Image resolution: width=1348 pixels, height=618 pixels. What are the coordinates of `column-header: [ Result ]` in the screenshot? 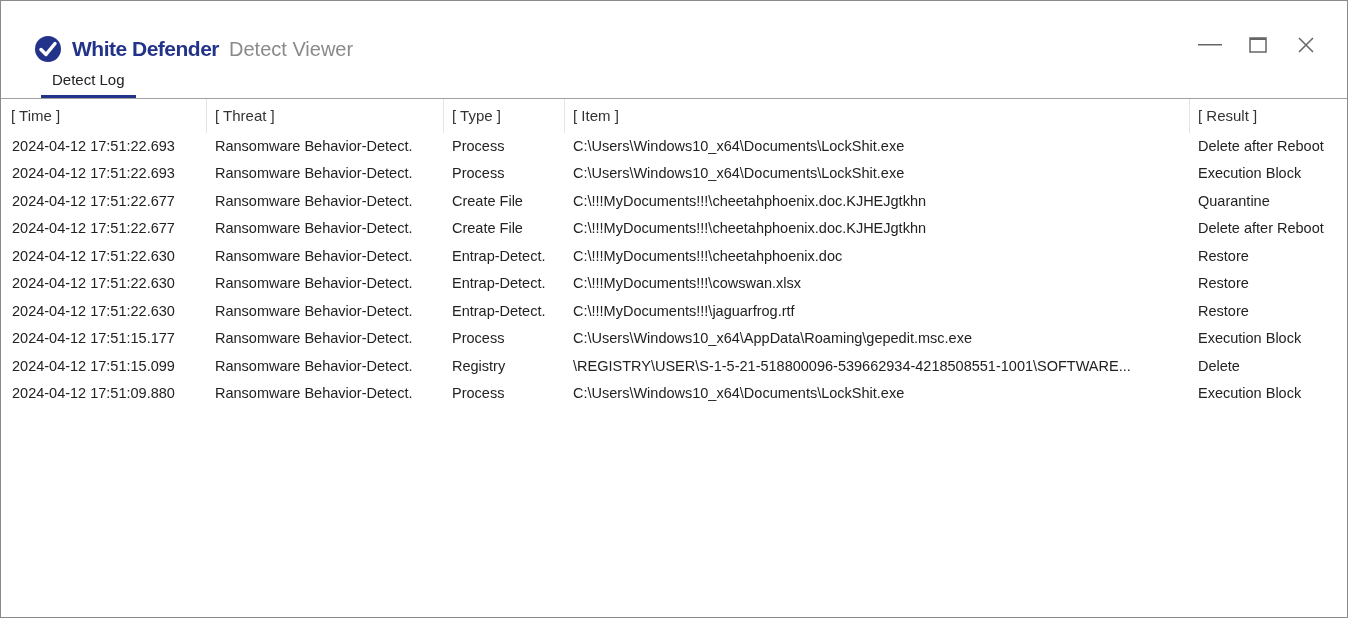 It's located at (1268, 116).